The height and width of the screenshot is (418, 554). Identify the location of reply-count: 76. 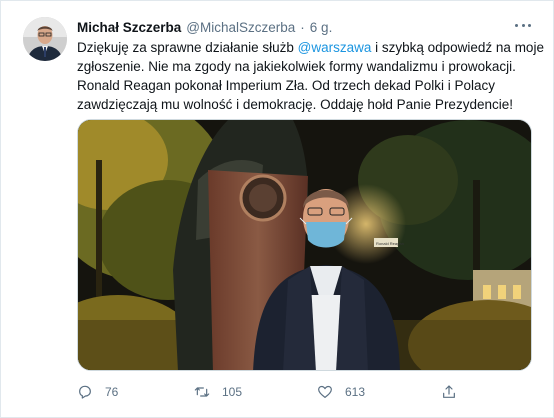
(112, 392).